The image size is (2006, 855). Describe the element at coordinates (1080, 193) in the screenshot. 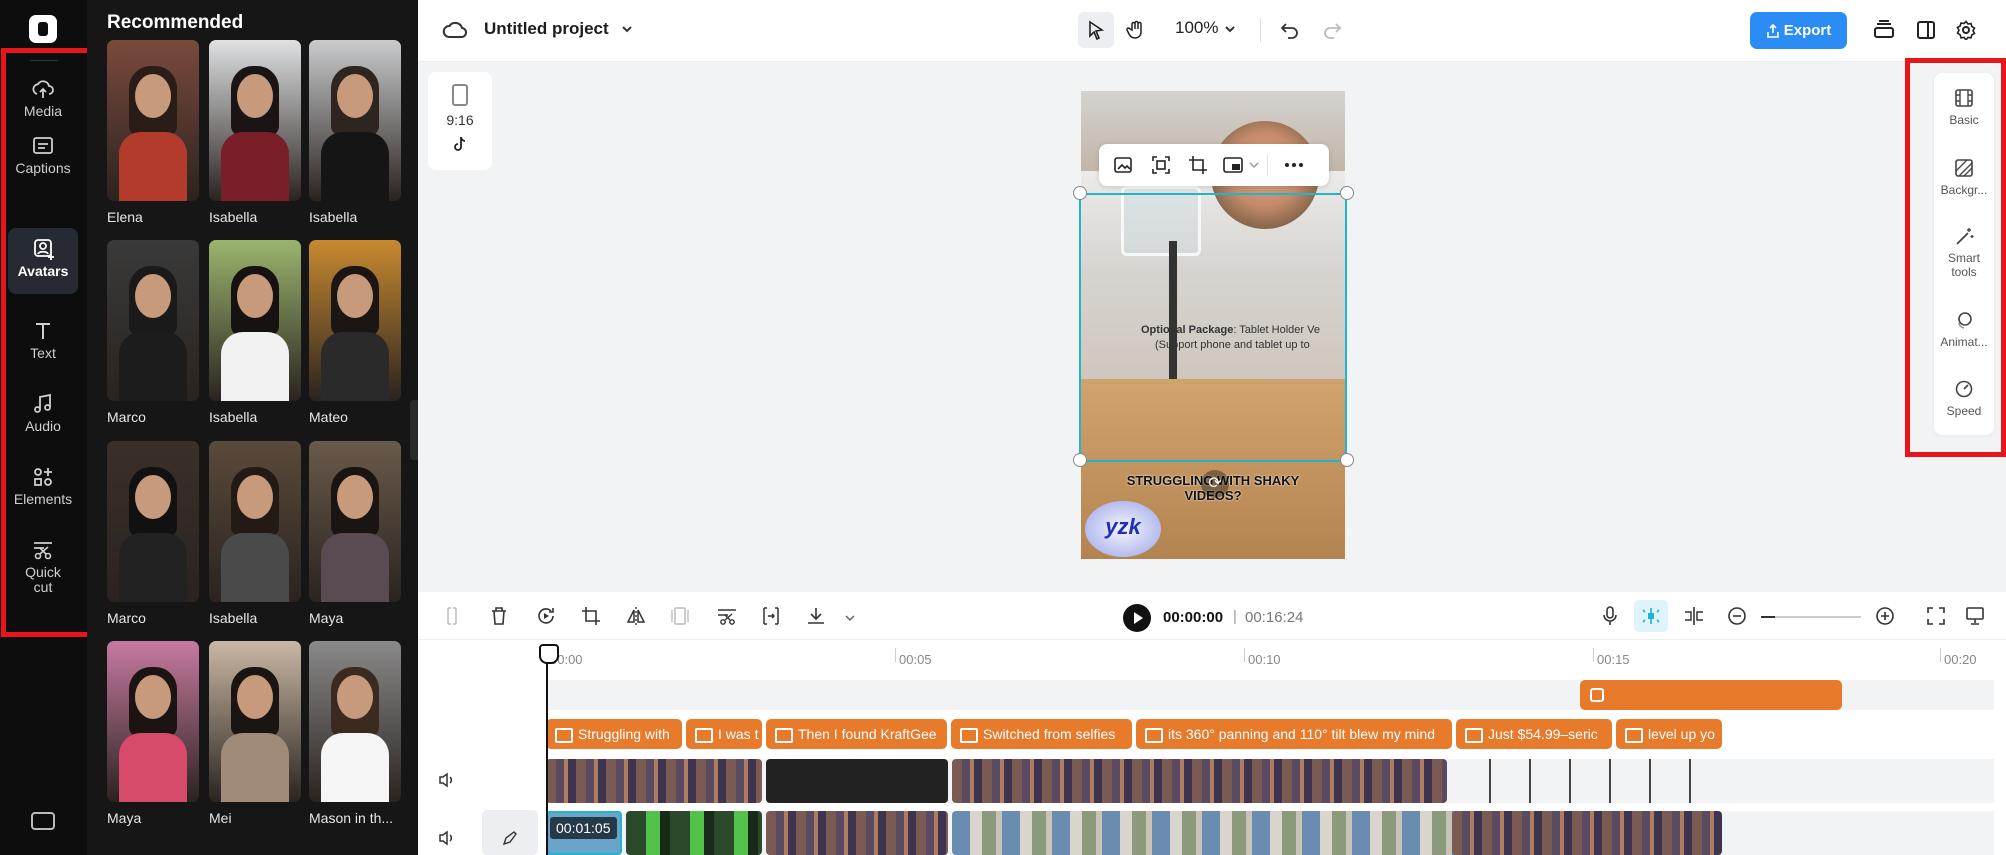

I see `resize-handle-top-left` at that location.